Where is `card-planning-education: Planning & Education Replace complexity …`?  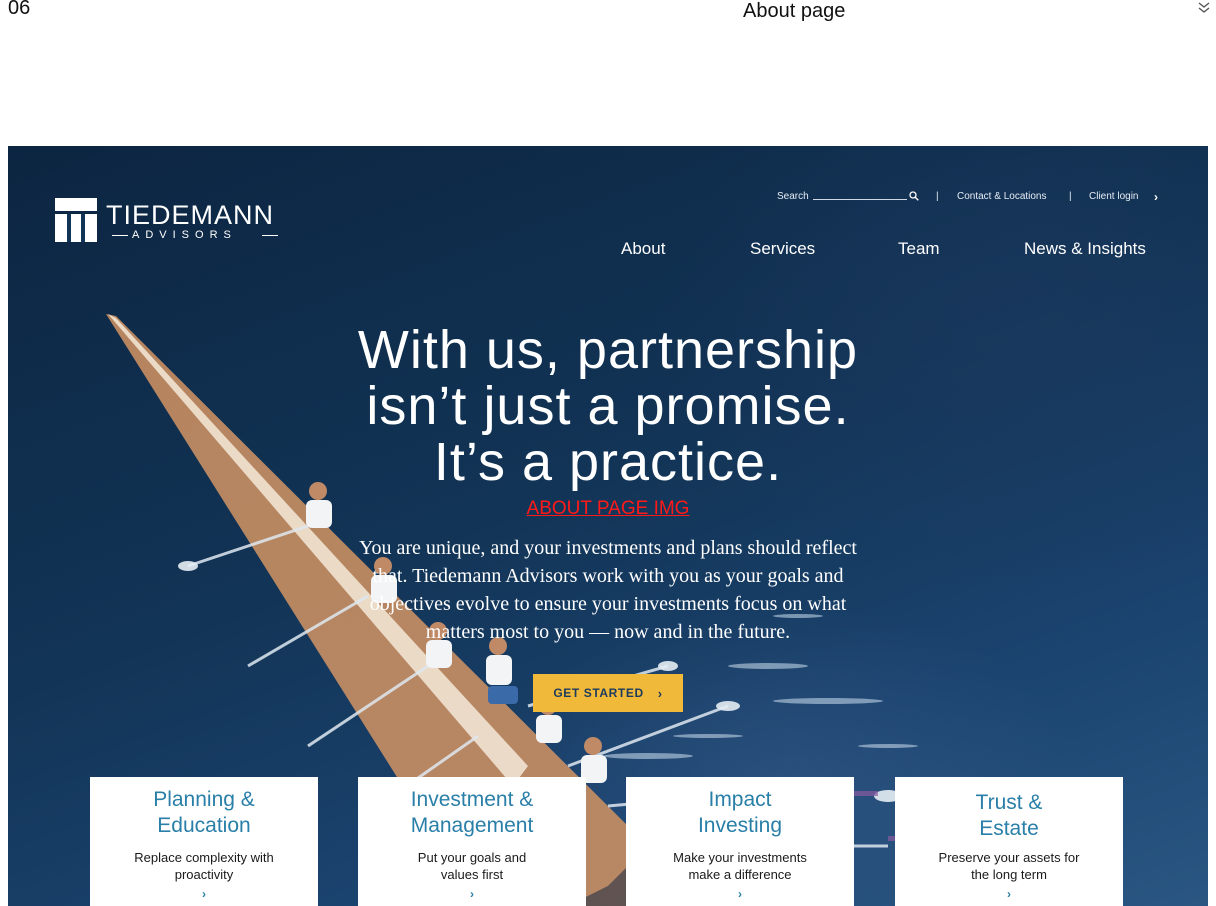 card-planning-education: Planning & Education Replace complexity … is located at coordinates (204, 841).